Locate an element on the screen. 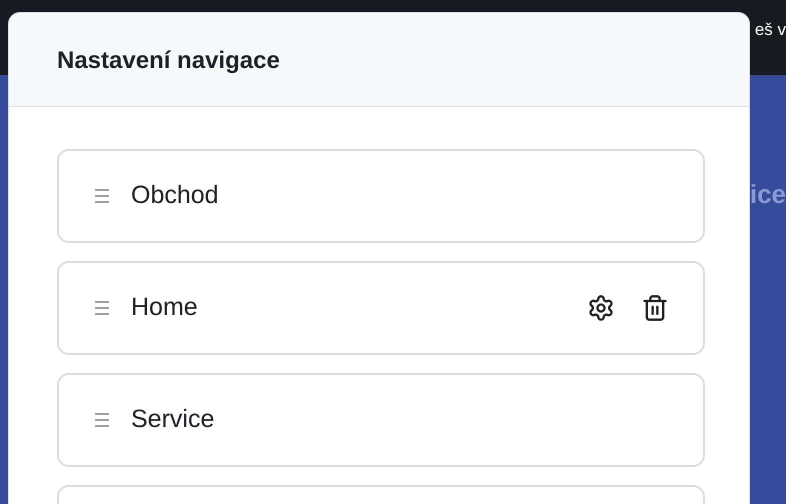  item-label: Obchod is located at coordinates (175, 196).